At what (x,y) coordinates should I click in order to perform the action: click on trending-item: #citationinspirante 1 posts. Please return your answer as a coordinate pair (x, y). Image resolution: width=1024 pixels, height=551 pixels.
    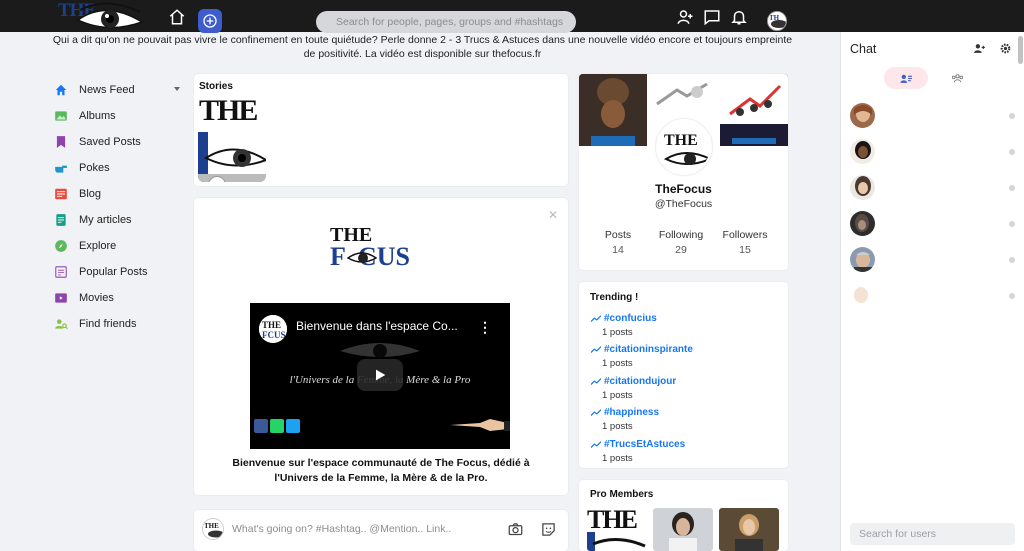
    Looking at the image, I should click on (642, 356).